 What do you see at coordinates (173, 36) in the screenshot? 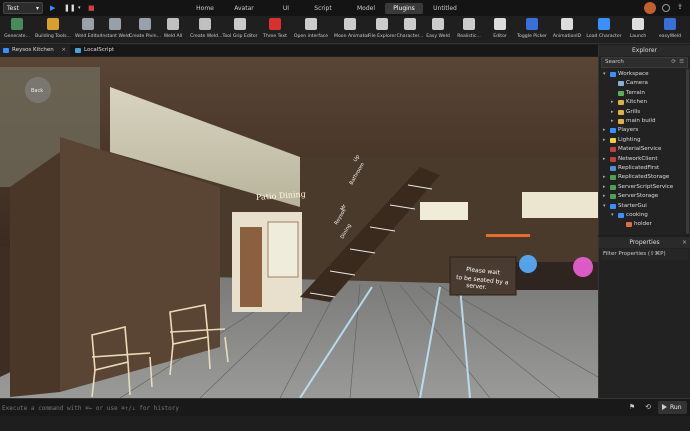
I see `ribbon-button-label: Weld All` at bounding box center [173, 36].